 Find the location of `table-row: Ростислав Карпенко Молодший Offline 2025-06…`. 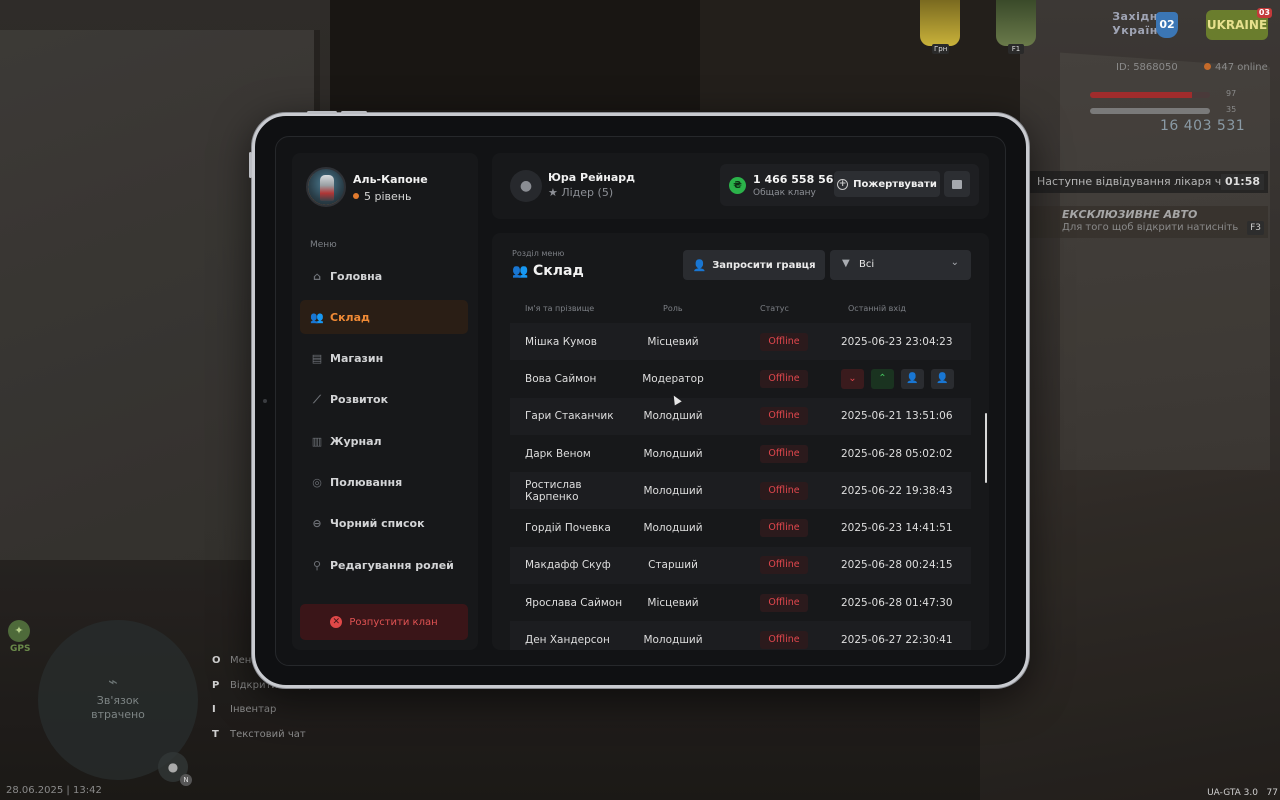

table-row: Ростислав Карпенко Молодший Offline 2025-06… is located at coordinates (740, 491).